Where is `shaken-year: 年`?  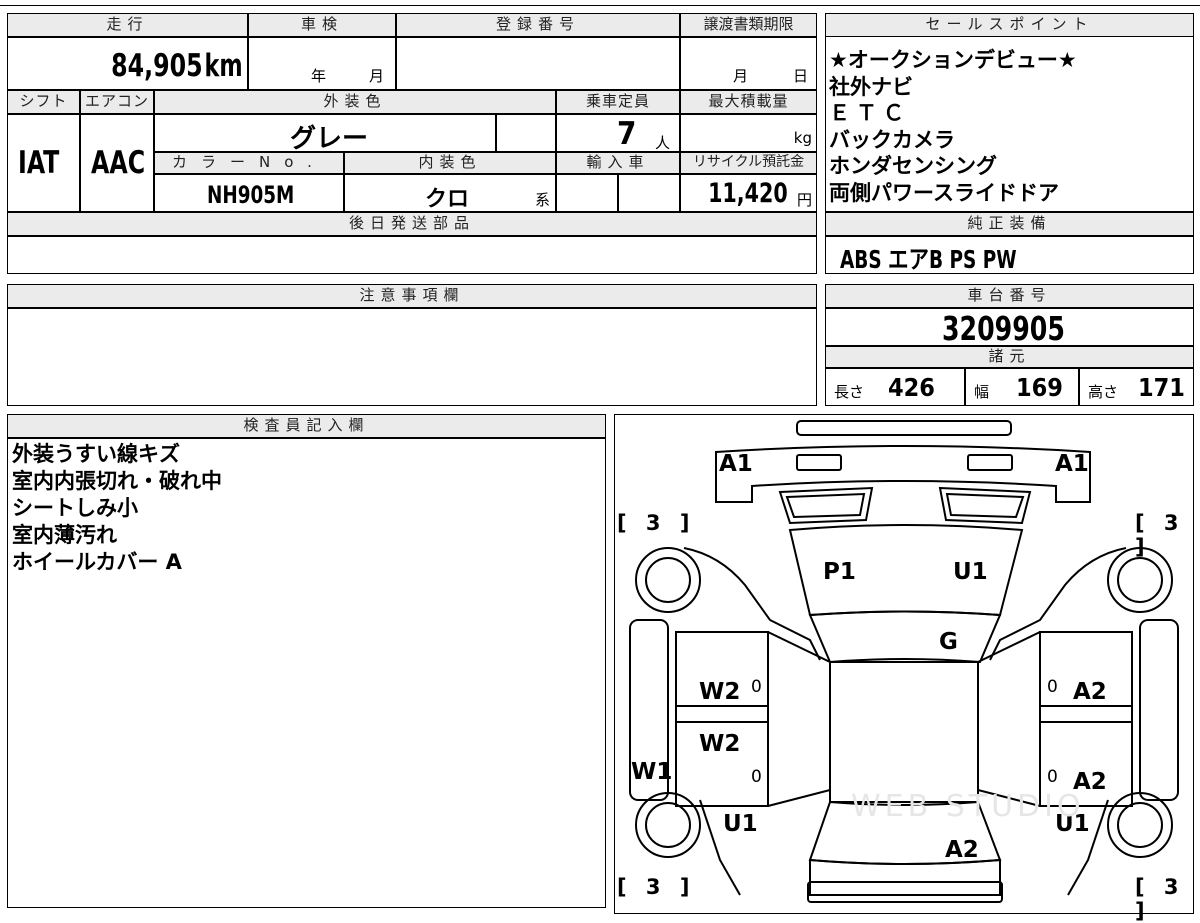
shaken-year: 年 is located at coordinates (319, 76).